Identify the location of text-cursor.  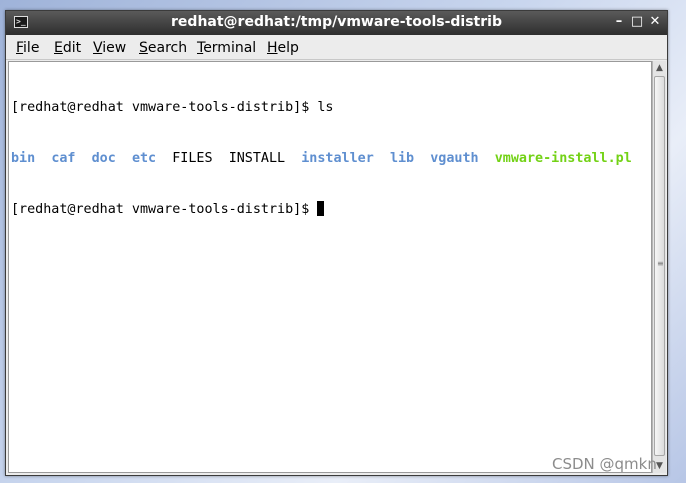
(321, 208).